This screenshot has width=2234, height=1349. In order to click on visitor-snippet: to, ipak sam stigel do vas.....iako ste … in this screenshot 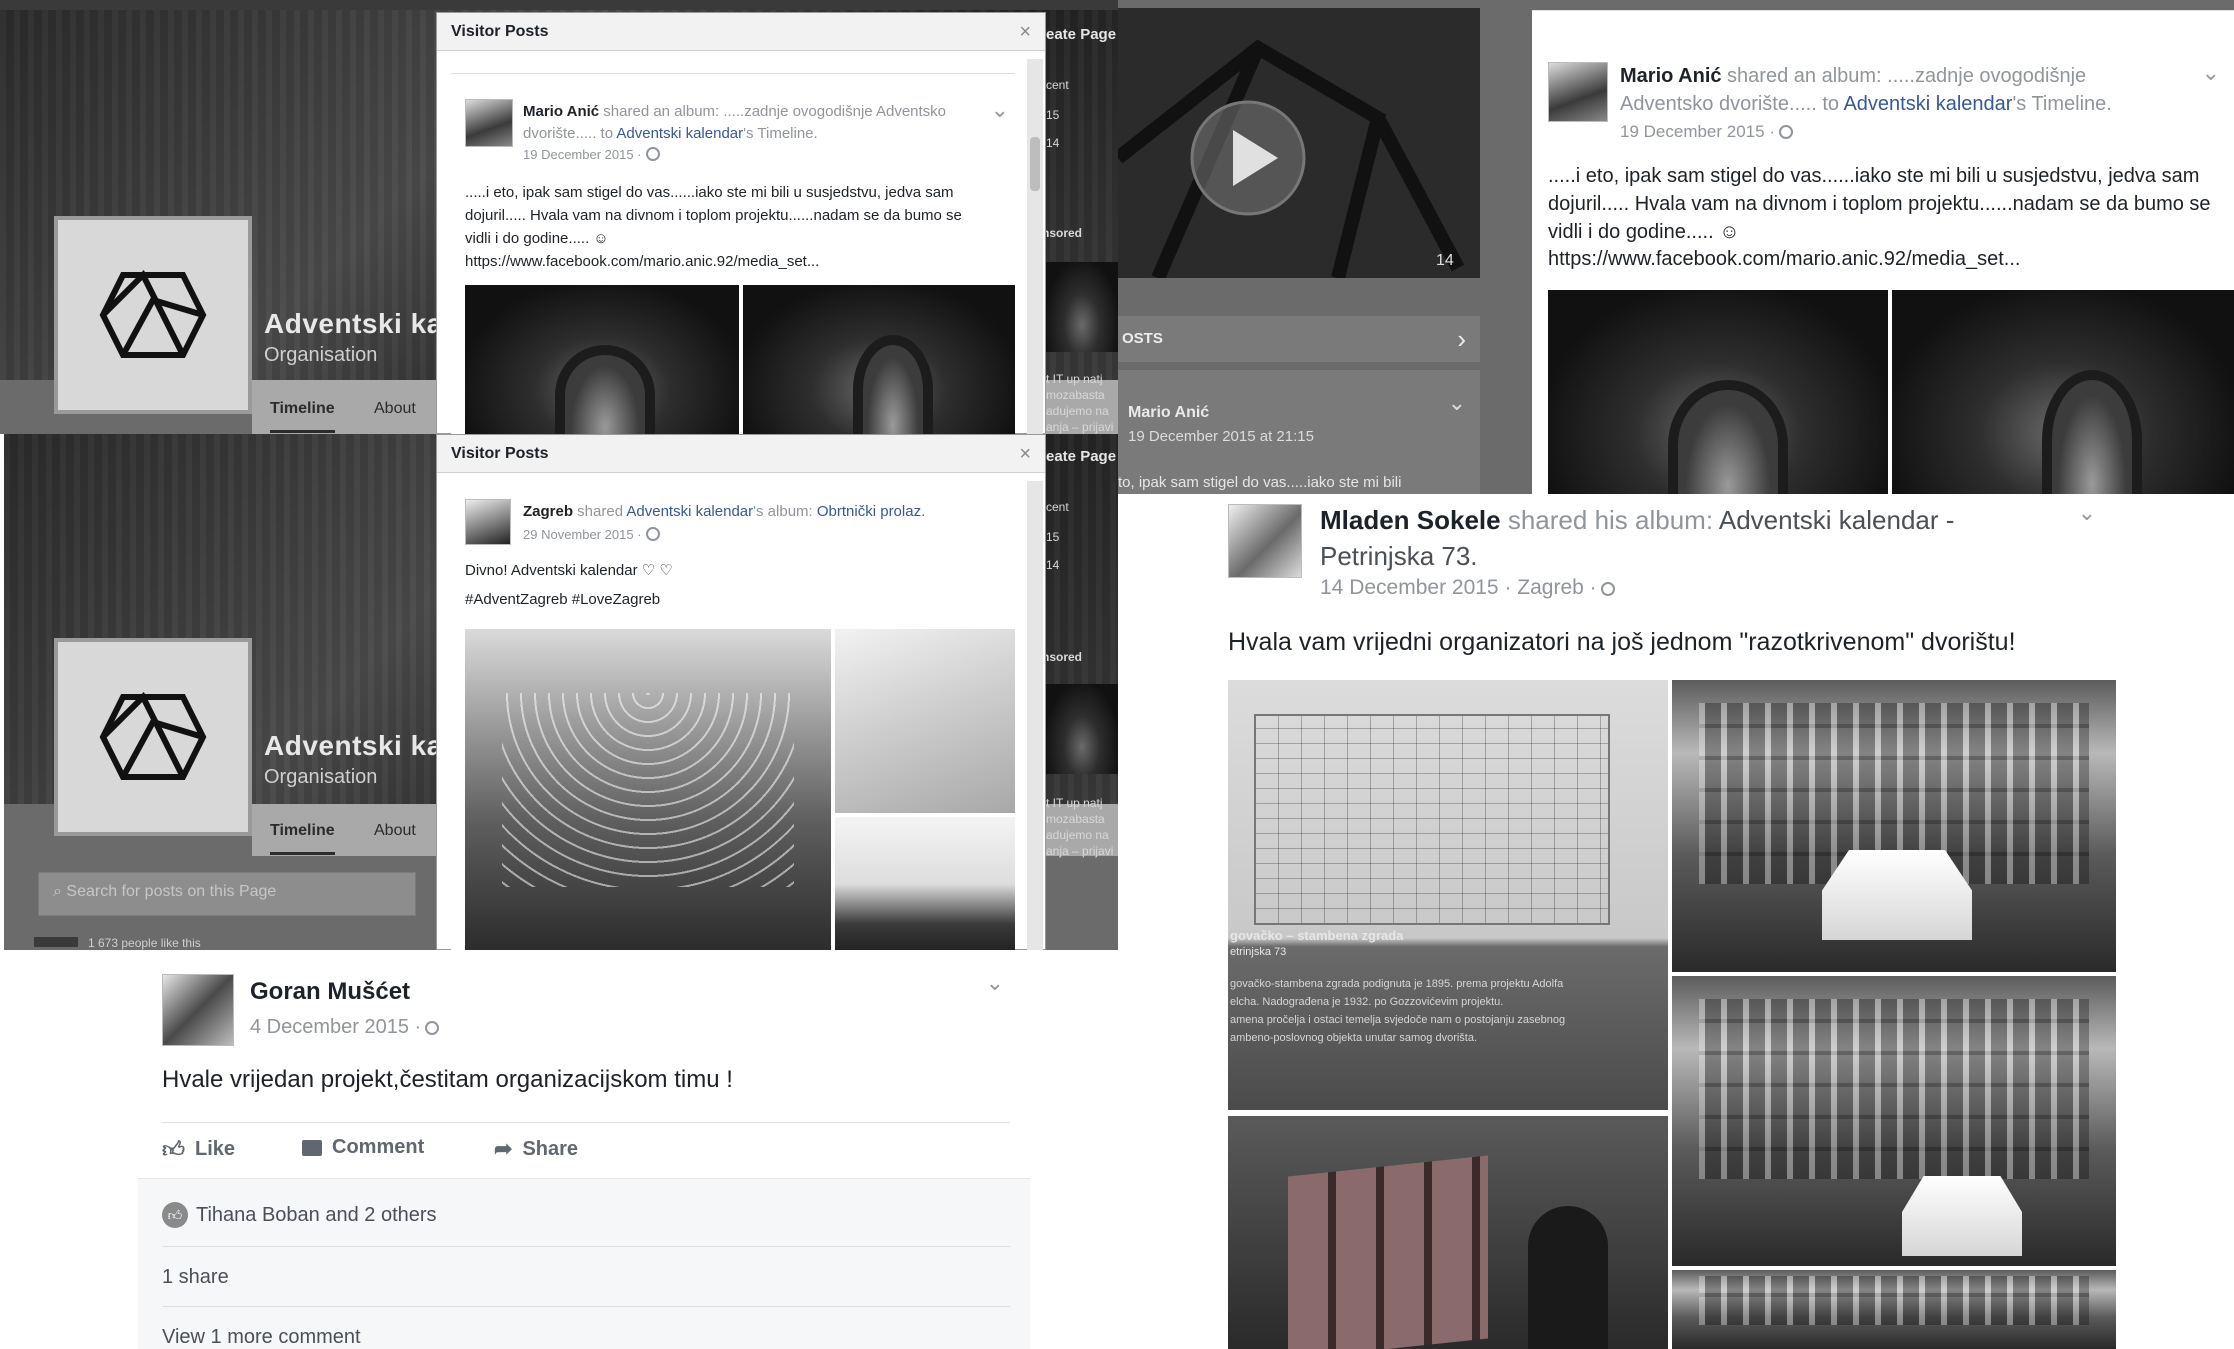, I will do `click(1260, 482)`.